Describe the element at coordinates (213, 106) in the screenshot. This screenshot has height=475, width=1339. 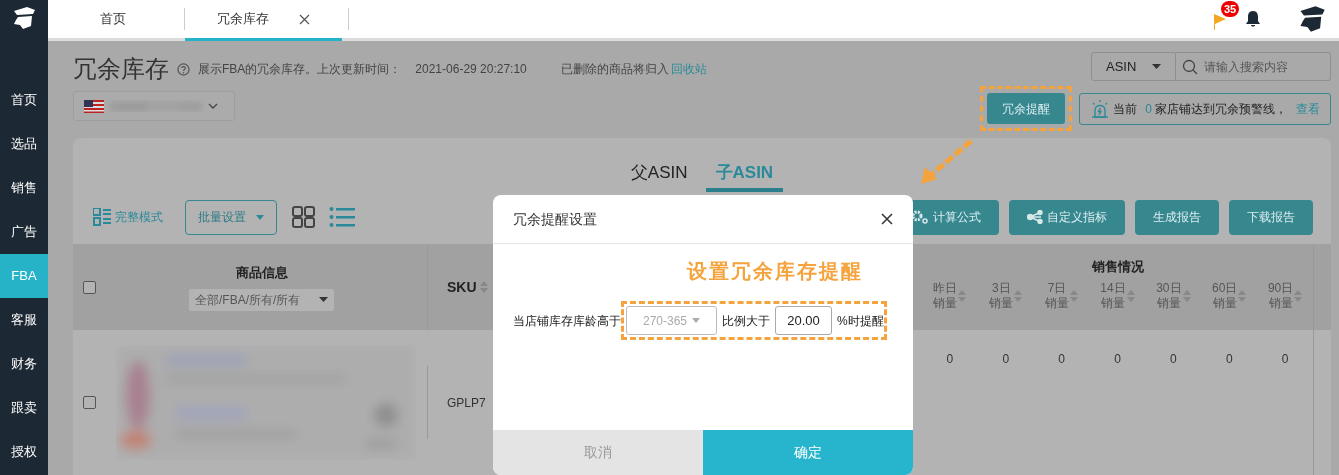
I see `chevron-down-icon` at that location.